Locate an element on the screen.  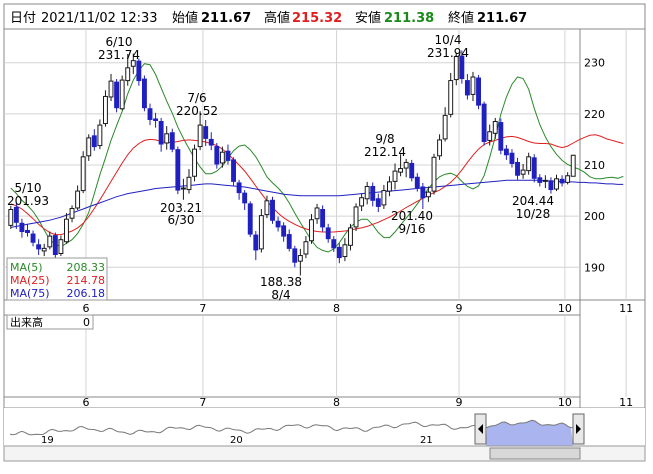
annotation-date: 6/10 is located at coordinates (119, 42).